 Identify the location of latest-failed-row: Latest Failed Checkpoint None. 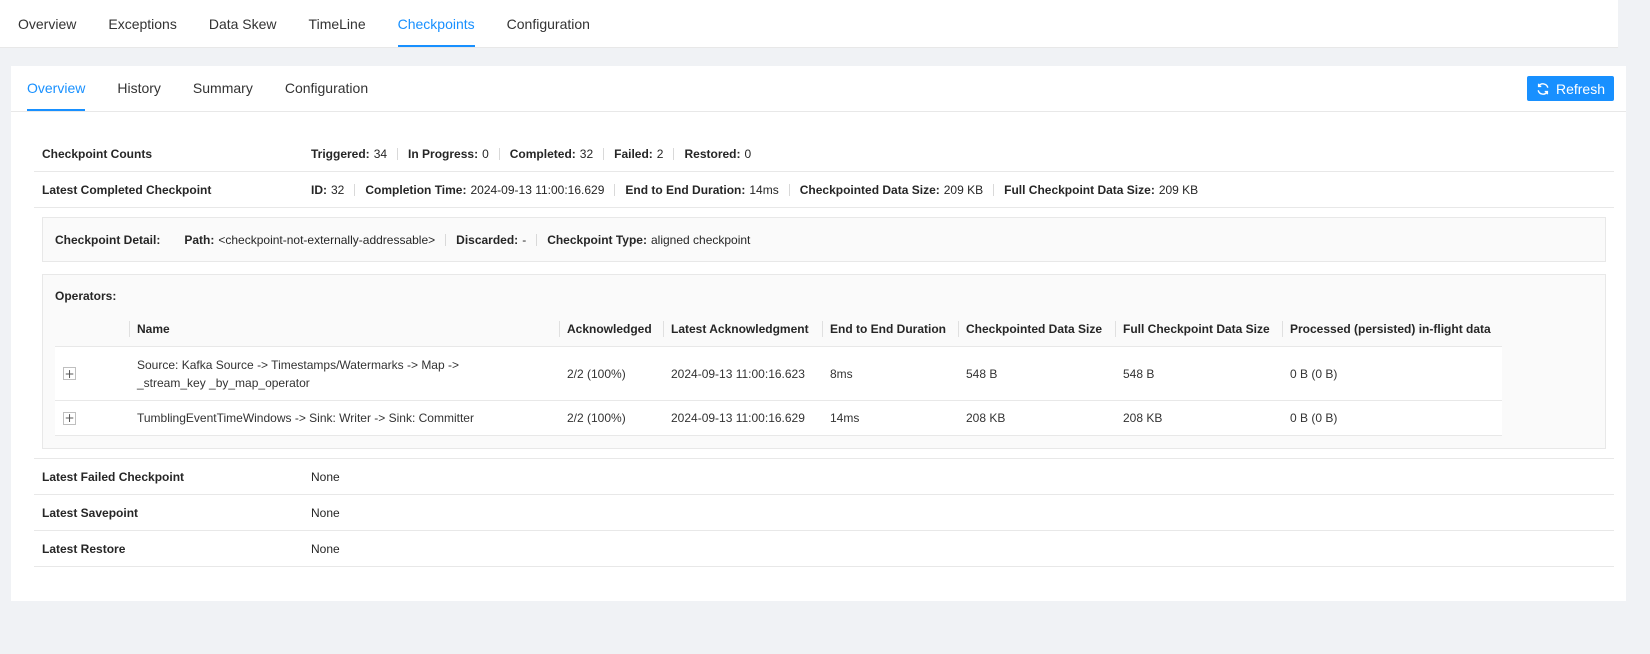
(824, 477).